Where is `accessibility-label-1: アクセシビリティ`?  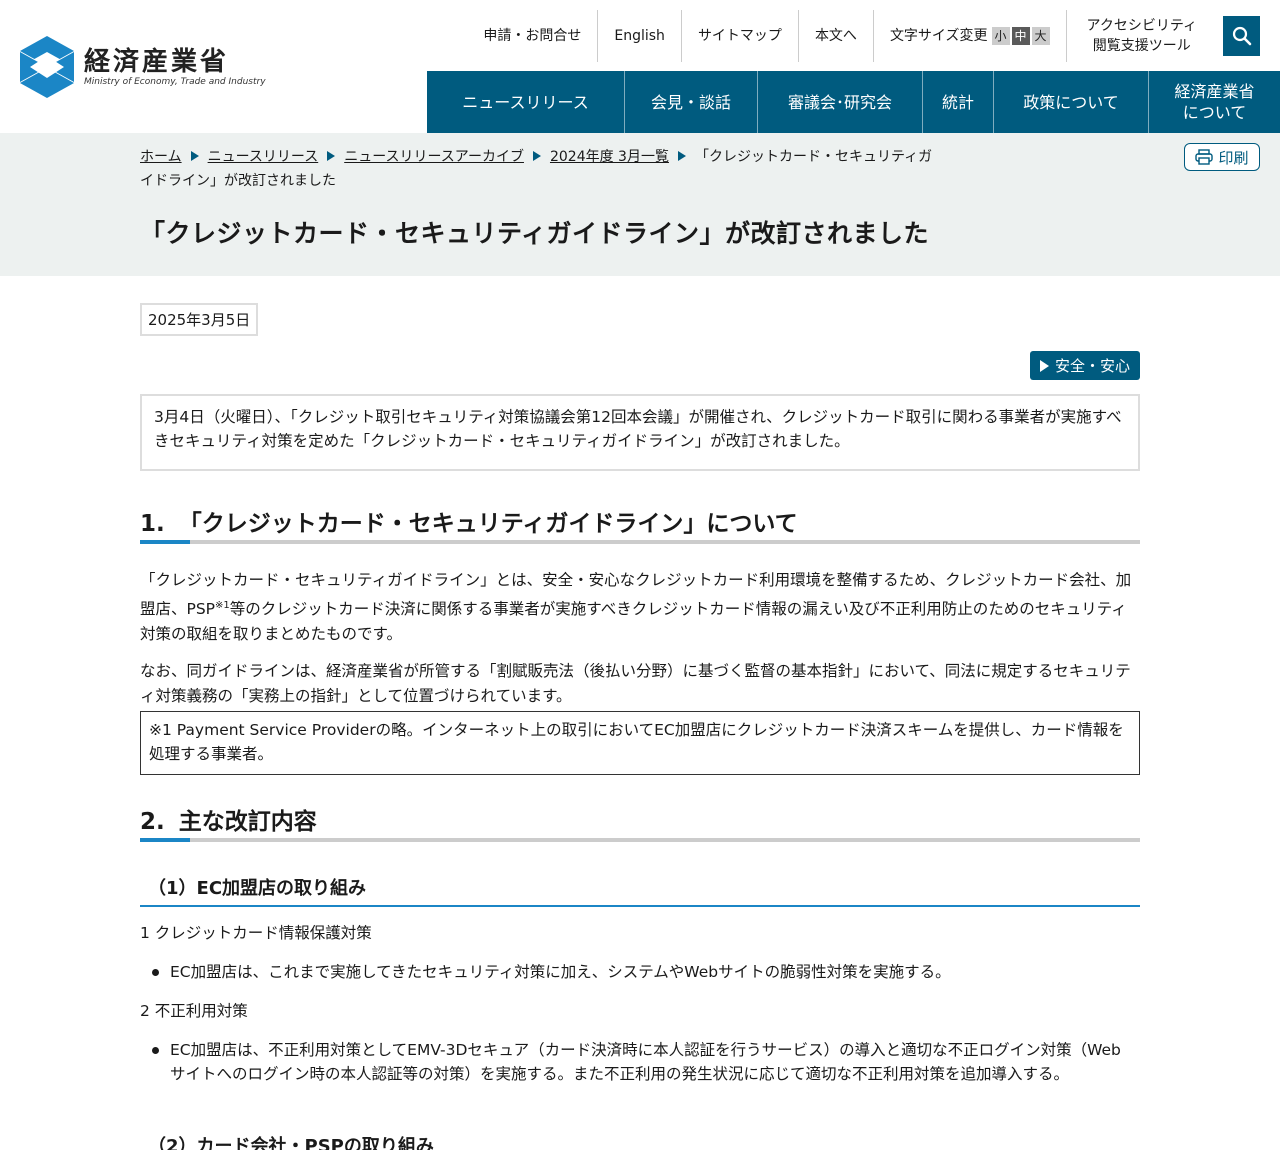
accessibility-label-1: アクセシビリティ is located at coordinates (1141, 26).